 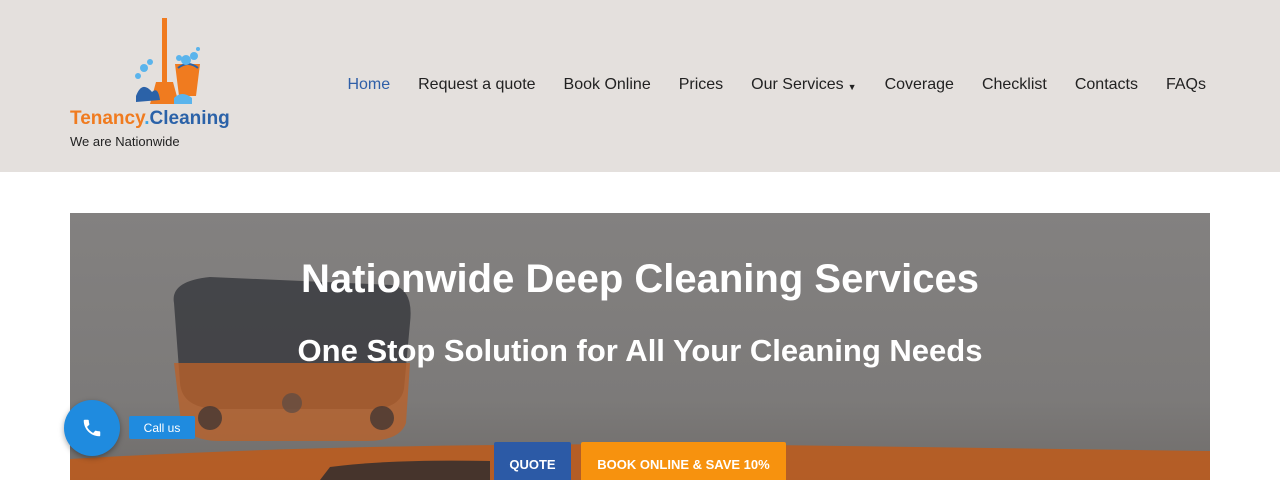 I want to click on nav-item-request-quote: Request a quote, so click(x=476, y=85).